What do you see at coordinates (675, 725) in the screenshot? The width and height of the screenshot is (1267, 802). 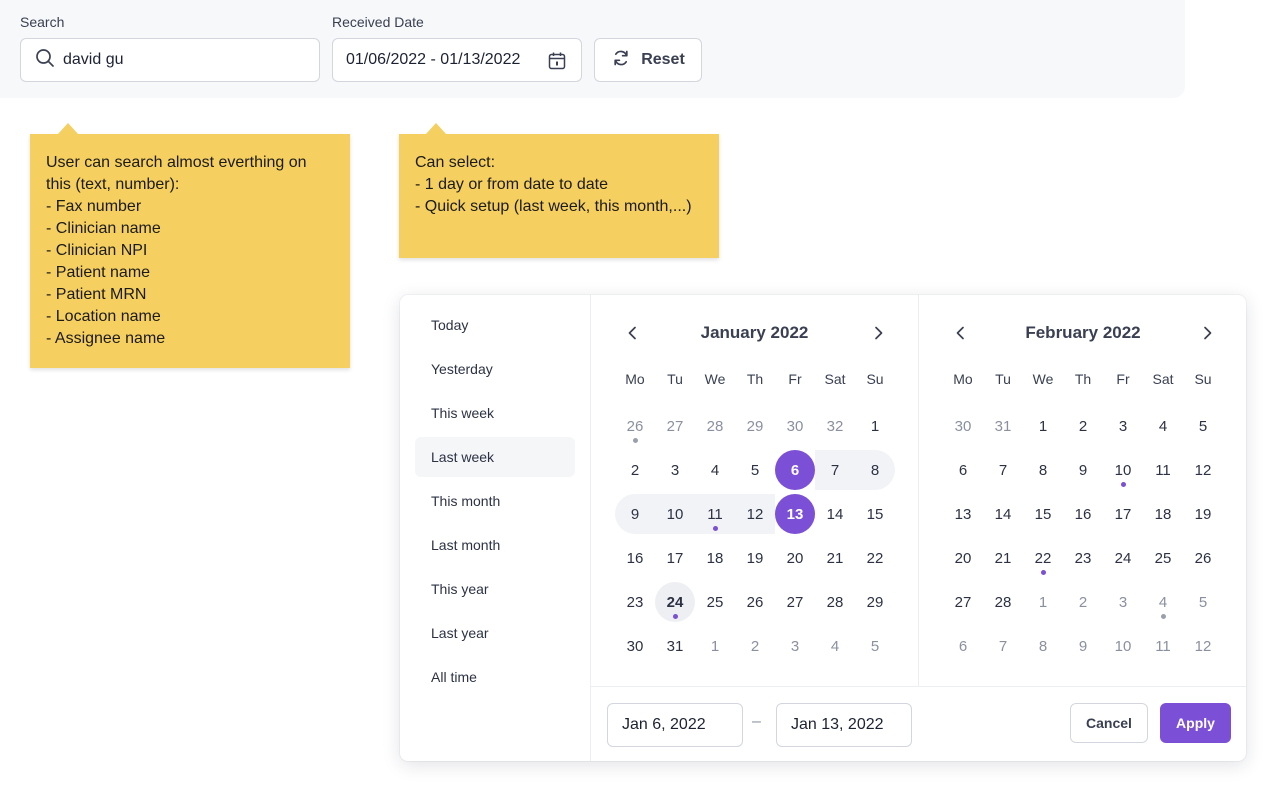 I see `start-date-input: Jan 6, 2022` at bounding box center [675, 725].